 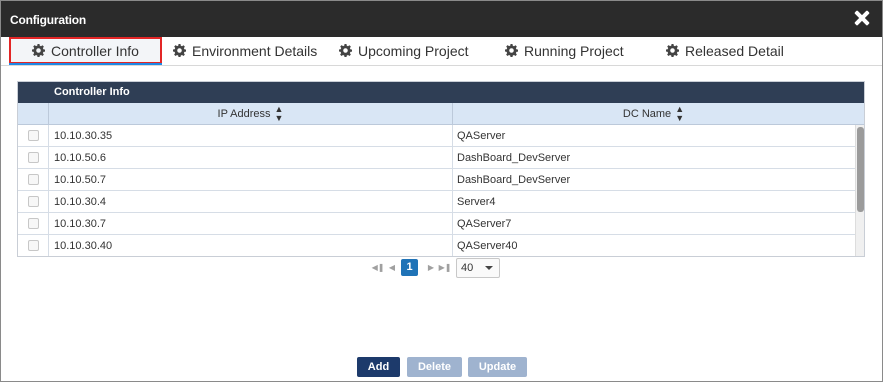 I want to click on tab-controller-info: Controller Info, so click(x=85, y=51).